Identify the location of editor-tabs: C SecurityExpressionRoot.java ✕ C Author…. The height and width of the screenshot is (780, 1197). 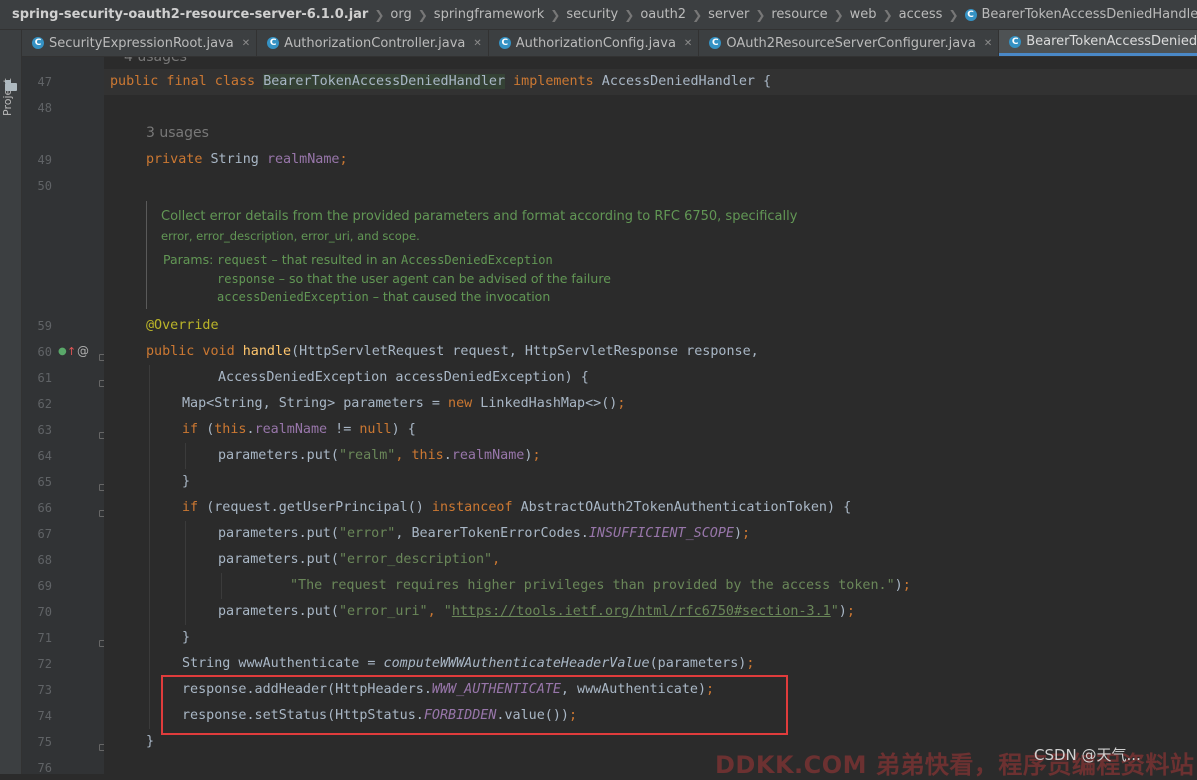
(609, 43).